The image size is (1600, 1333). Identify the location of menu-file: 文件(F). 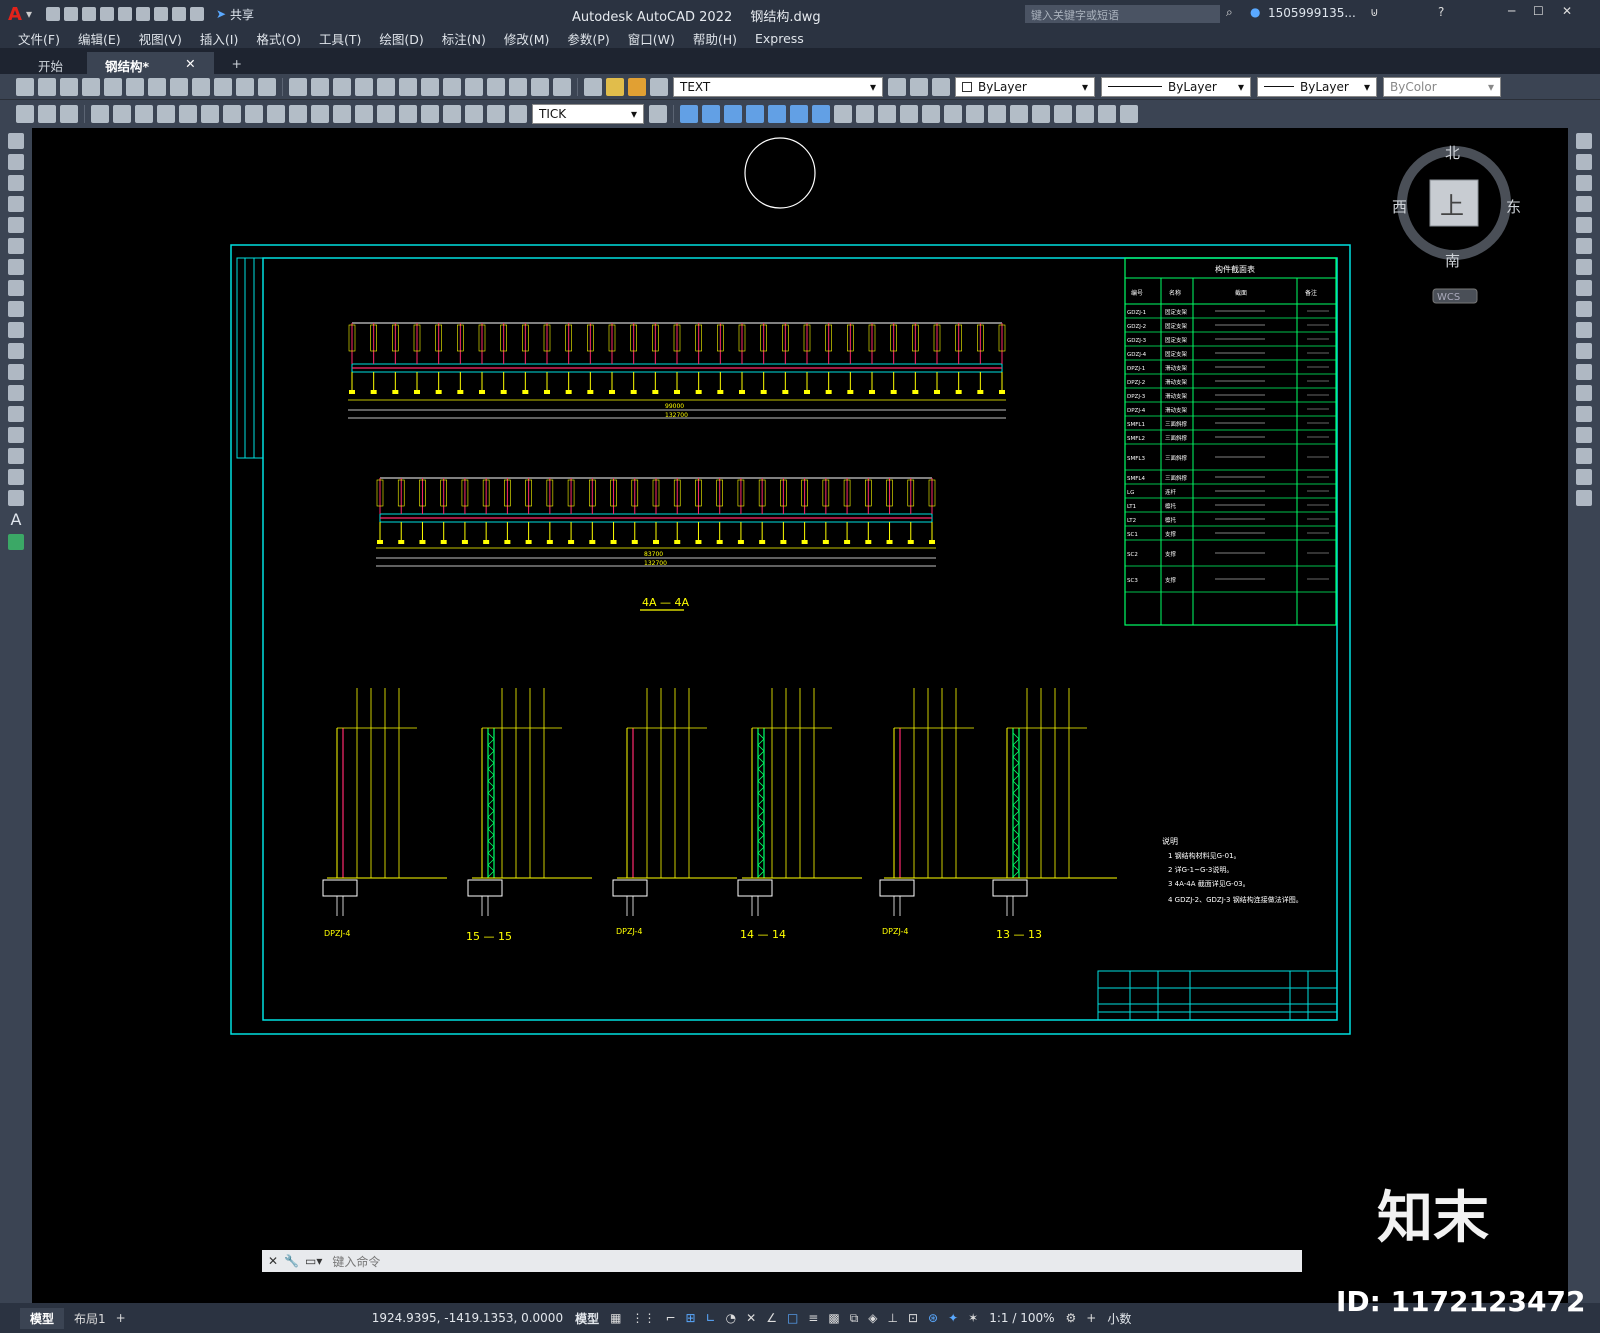
(39, 38).